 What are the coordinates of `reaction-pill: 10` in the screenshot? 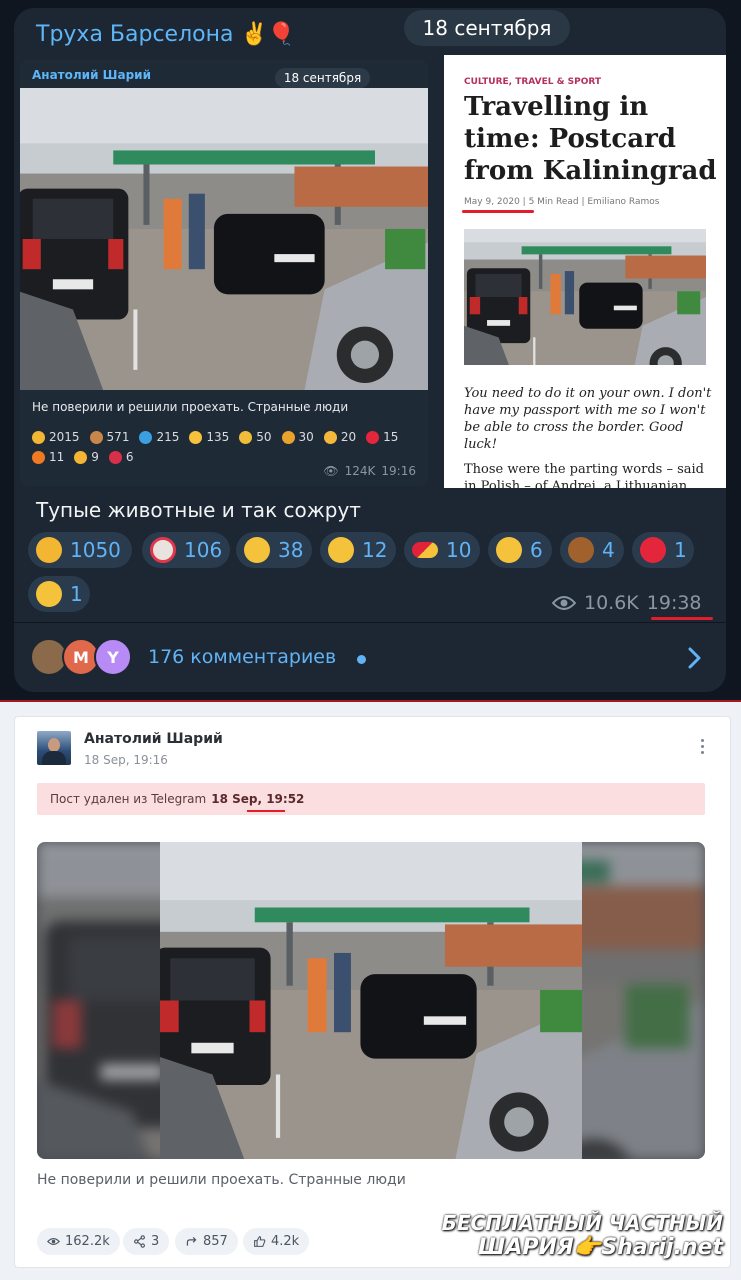 It's located at (442, 550).